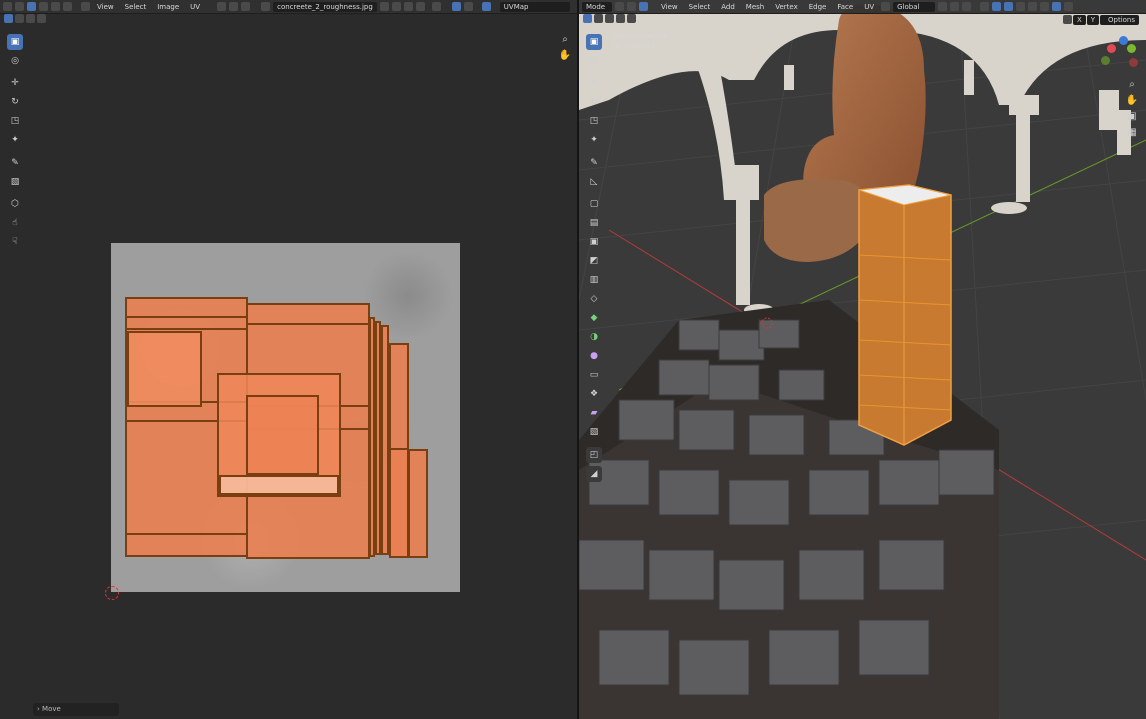 The width and height of the screenshot is (1146, 719). I want to click on add-cube-tool-icon: ▢, so click(594, 204).